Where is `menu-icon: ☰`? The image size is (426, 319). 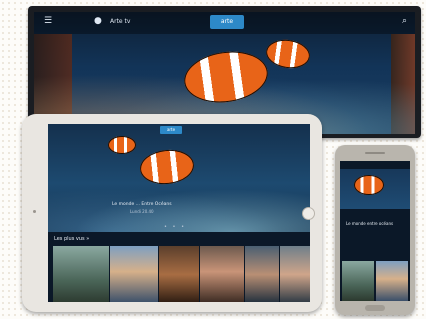 menu-icon: ☰ is located at coordinates (48, 21).